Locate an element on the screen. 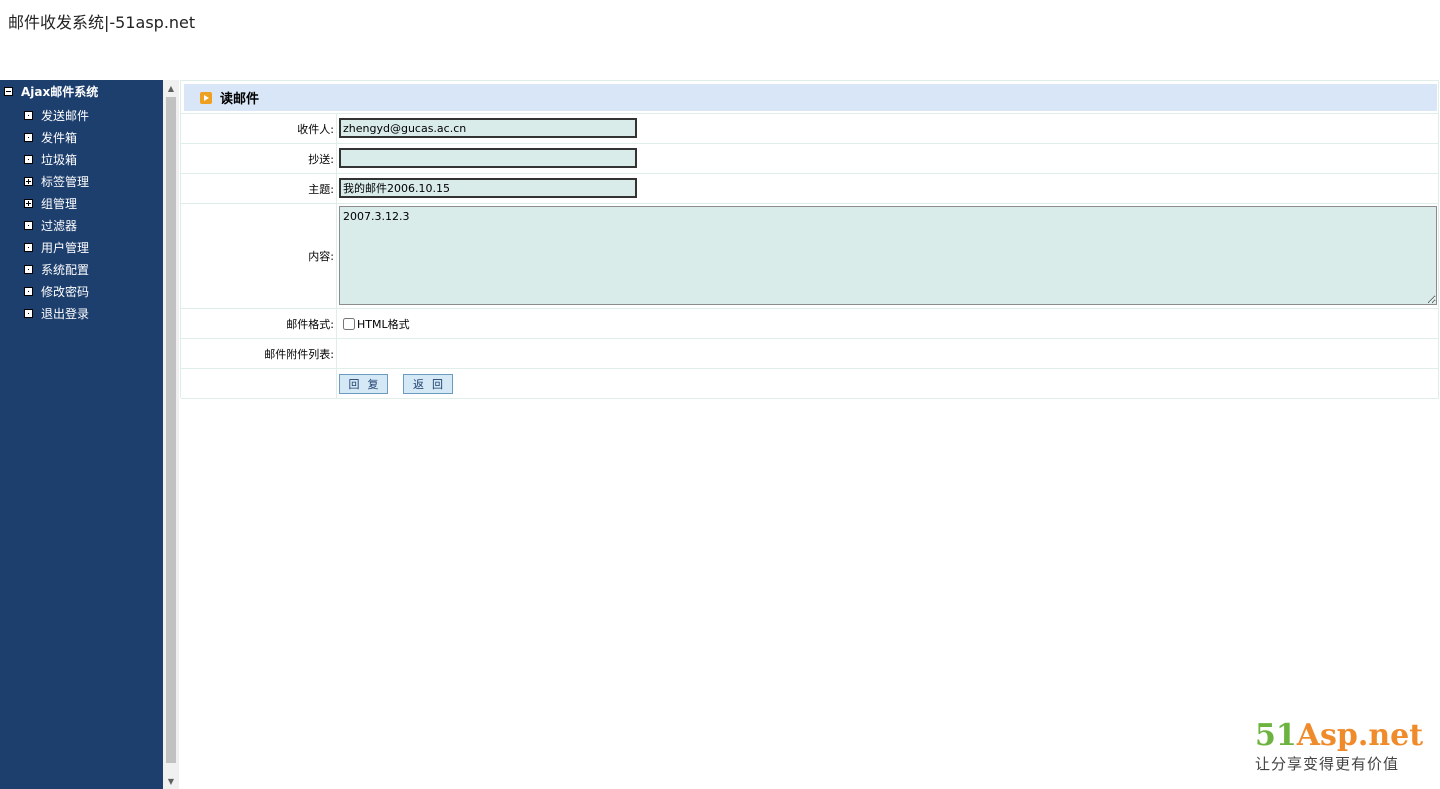 Image resolution: width=1440 pixels, height=789 pixels. scroll-up-icon: ▲ is located at coordinates (171, 88).